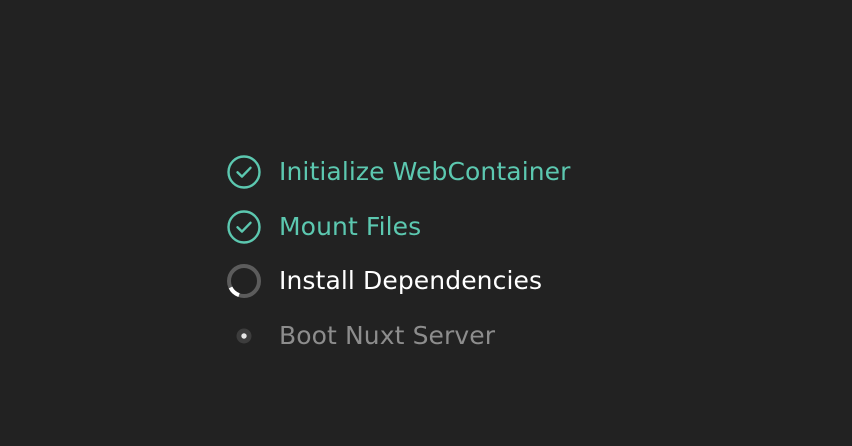  What do you see at coordinates (411, 280) in the screenshot?
I see `step-label: Install Dependencies` at bounding box center [411, 280].